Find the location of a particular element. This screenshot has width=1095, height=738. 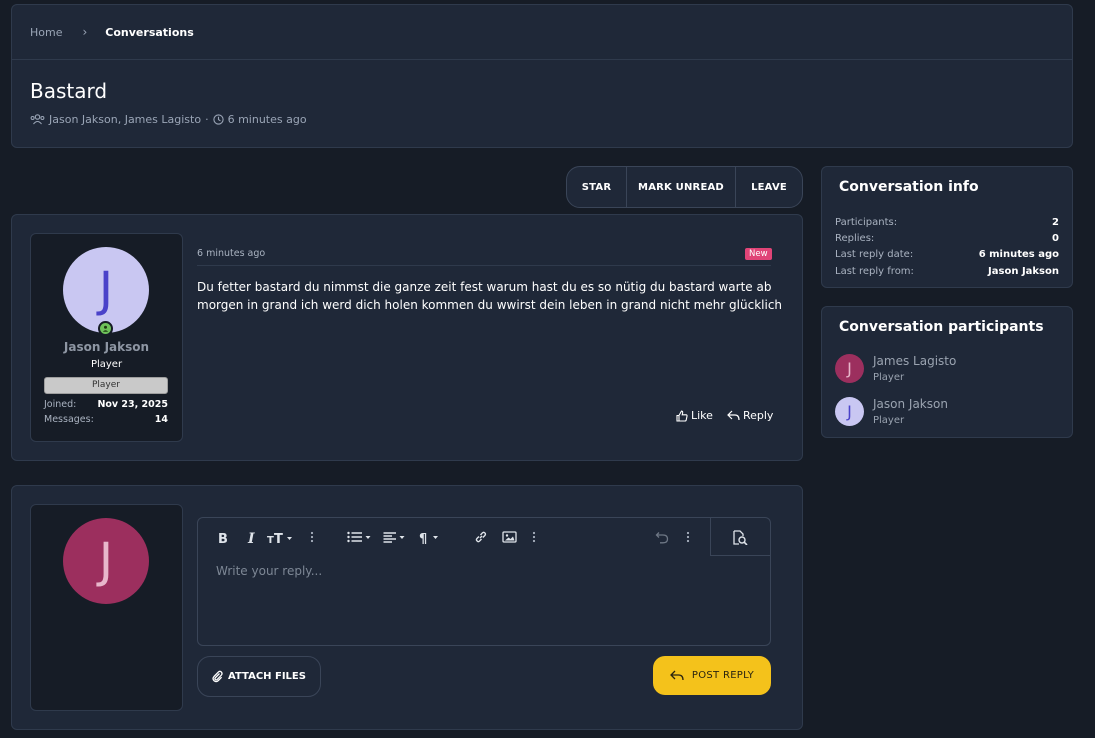

info-row-last-reply-date: Last reply date: 6 minutes ago is located at coordinates (947, 254).